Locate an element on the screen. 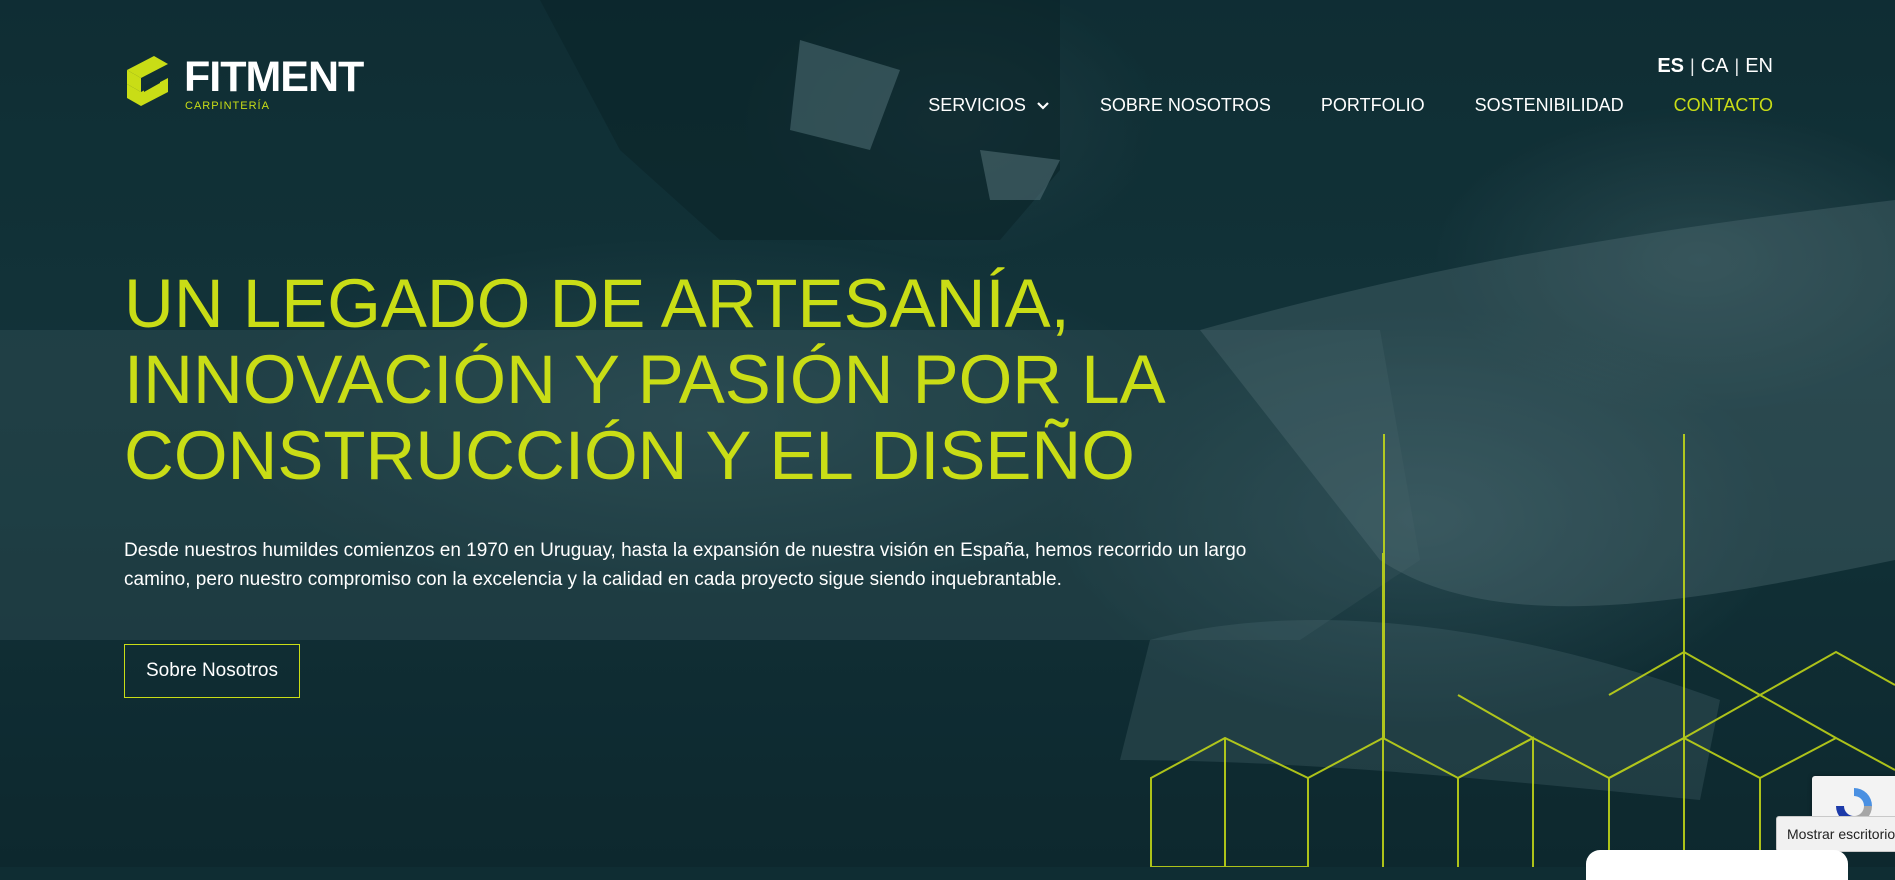 This screenshot has height=880, width=1895. sobre-nosotros-button: Sobre Nosotros is located at coordinates (212, 671).